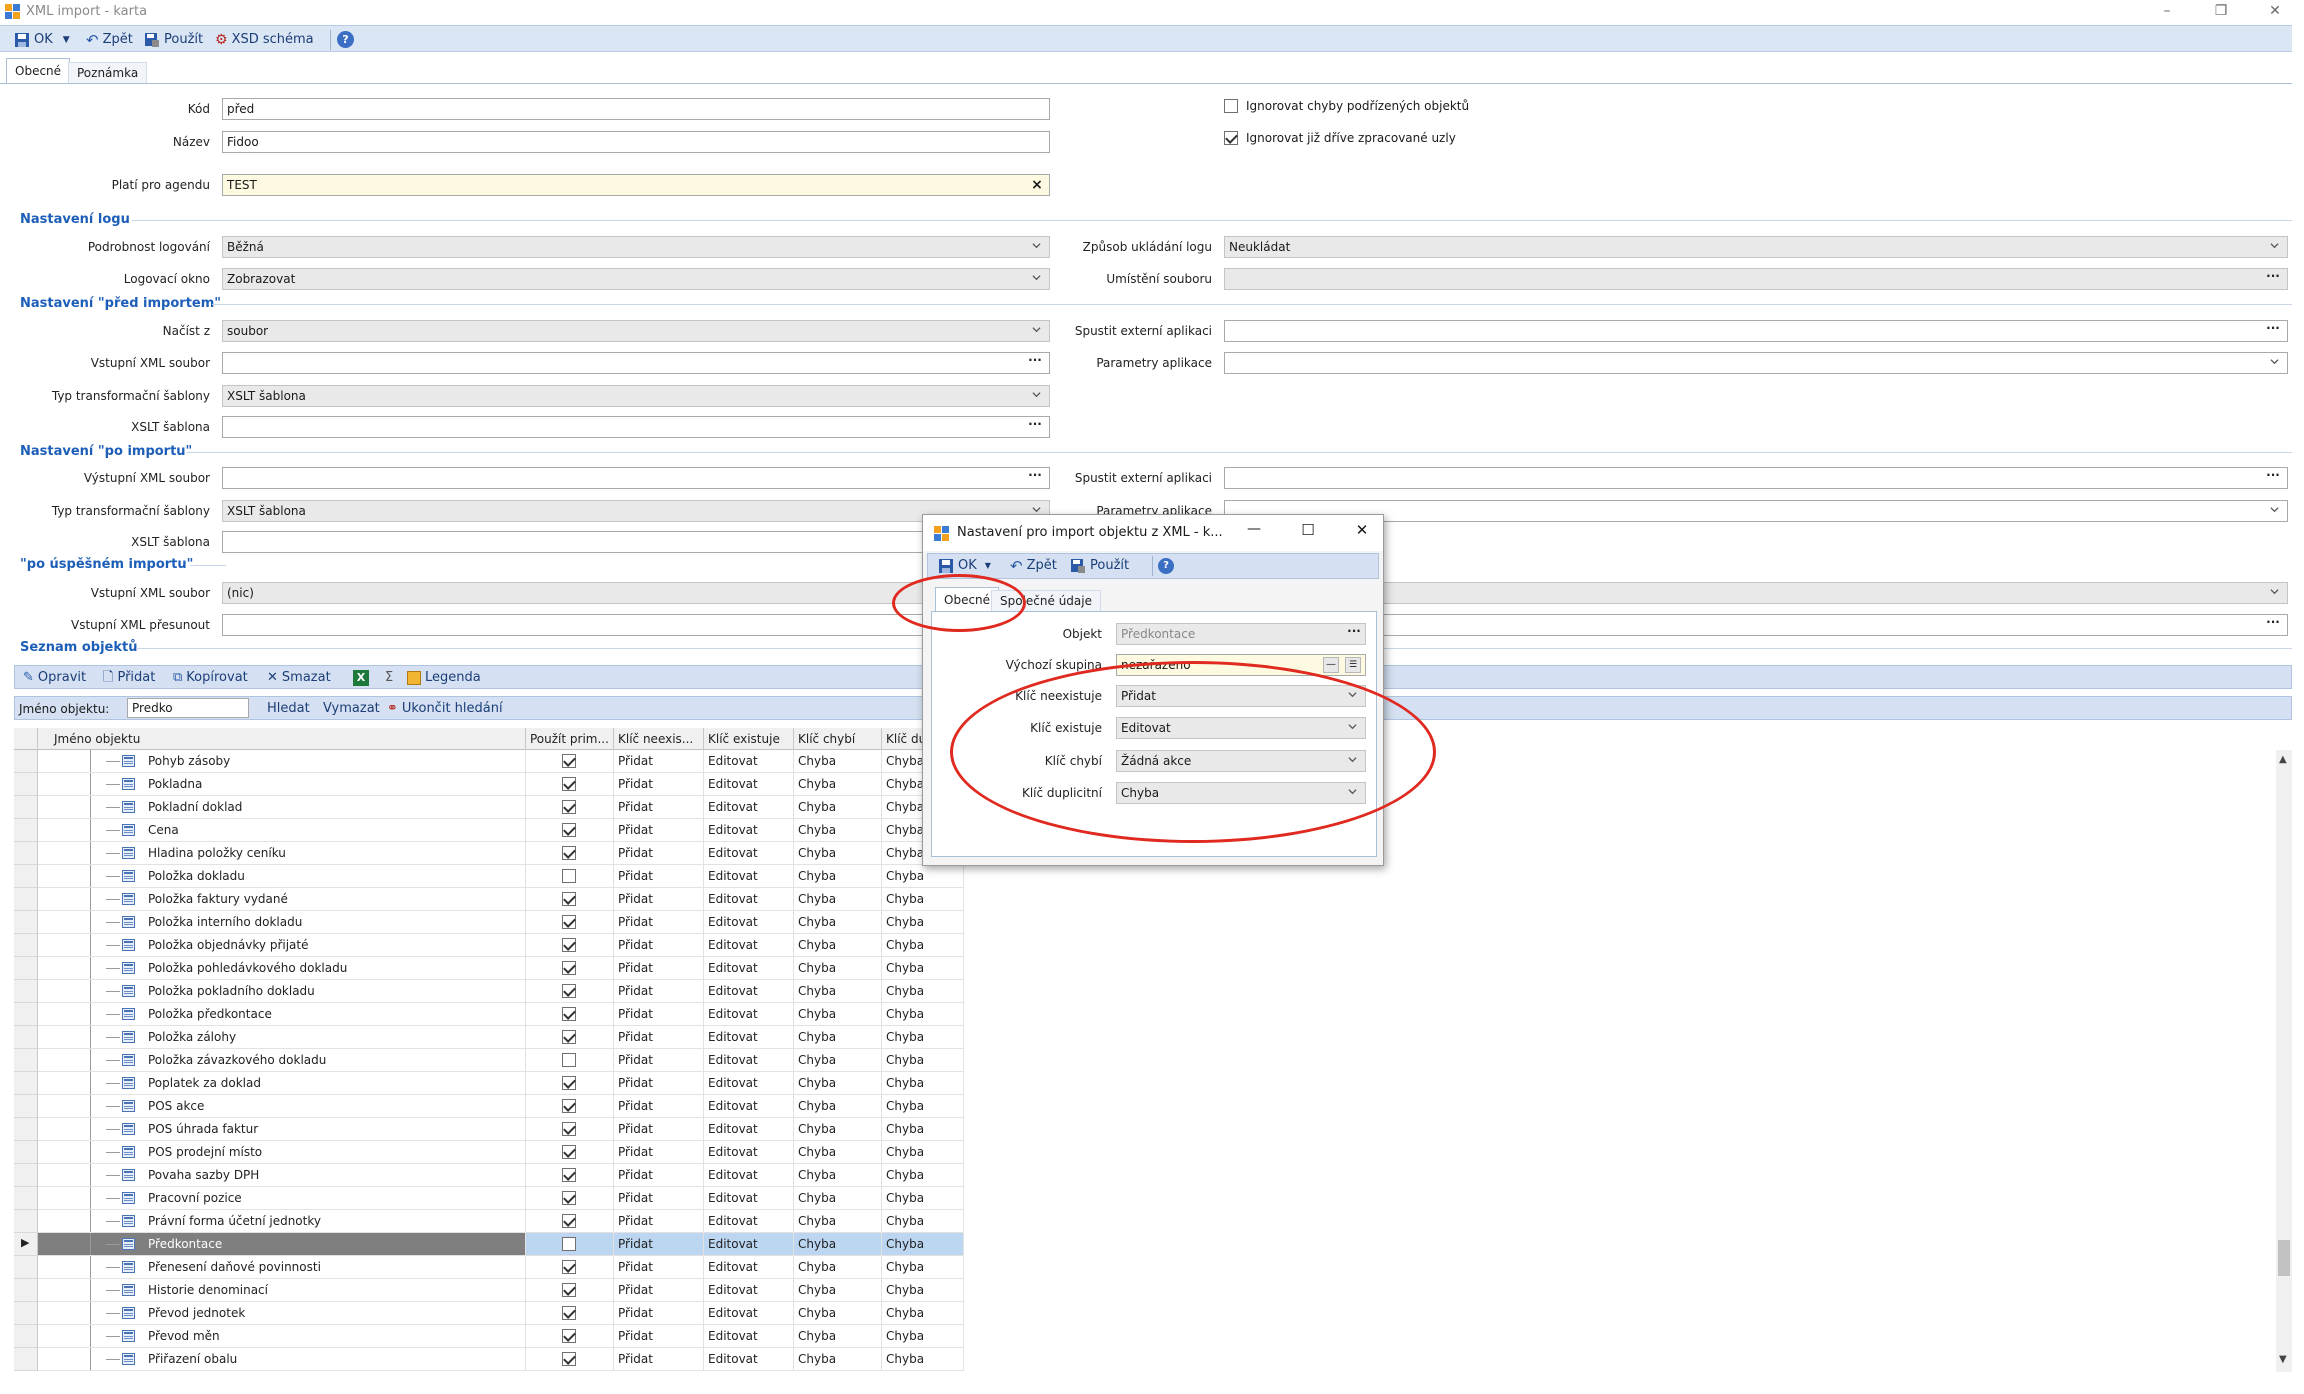 The height and width of the screenshot is (1394, 2304). What do you see at coordinates (636, 279) in the screenshot?
I see `log-window-select: Zobrazovat` at bounding box center [636, 279].